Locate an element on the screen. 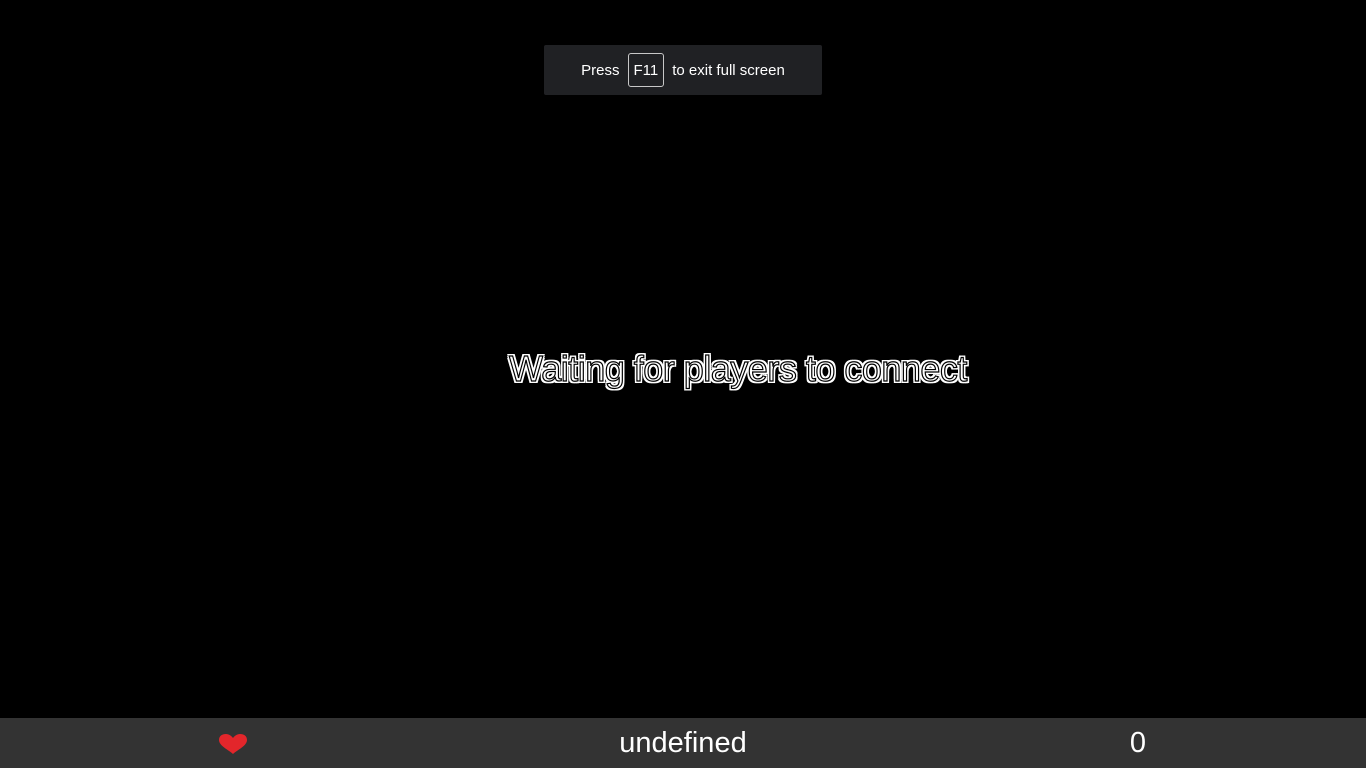 The height and width of the screenshot is (768, 1366). f11-key-badge: F11 is located at coordinates (646, 70).